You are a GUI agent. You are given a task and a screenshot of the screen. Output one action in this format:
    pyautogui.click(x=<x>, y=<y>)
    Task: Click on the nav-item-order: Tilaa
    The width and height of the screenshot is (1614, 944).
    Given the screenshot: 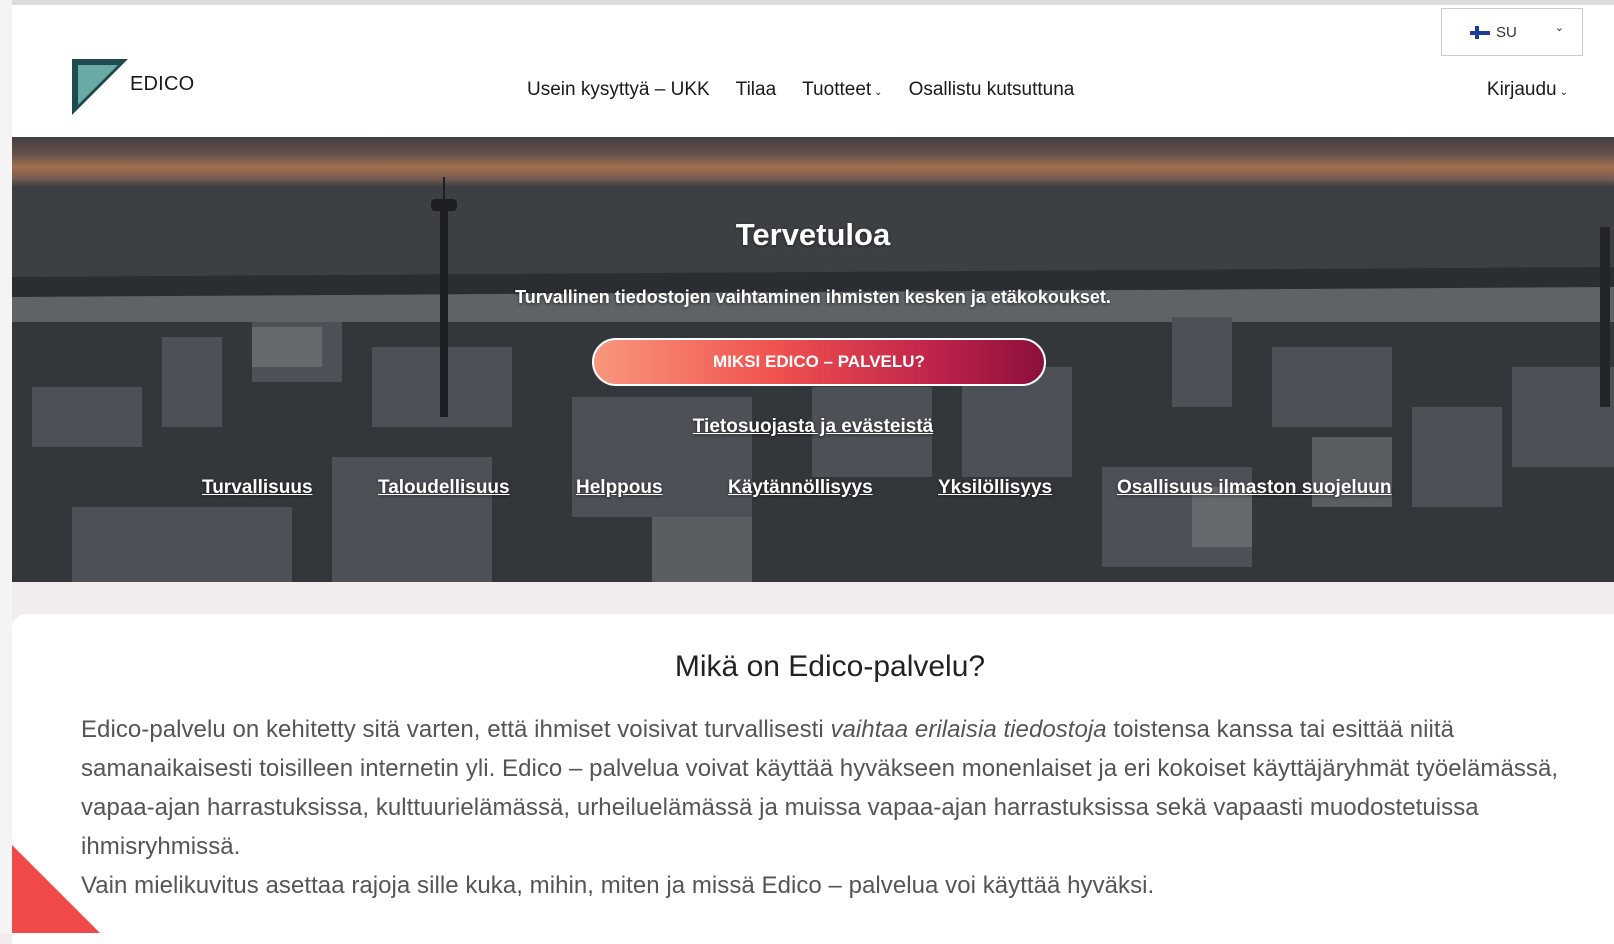 What is the action you would take?
    pyautogui.click(x=756, y=90)
    